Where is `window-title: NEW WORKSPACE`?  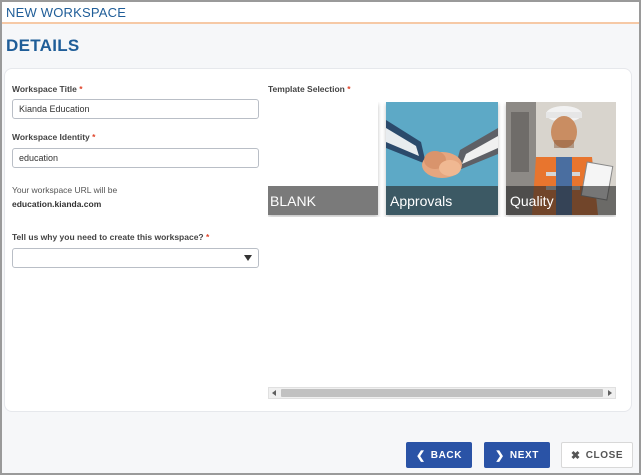
window-title: NEW WORKSPACE is located at coordinates (66, 12).